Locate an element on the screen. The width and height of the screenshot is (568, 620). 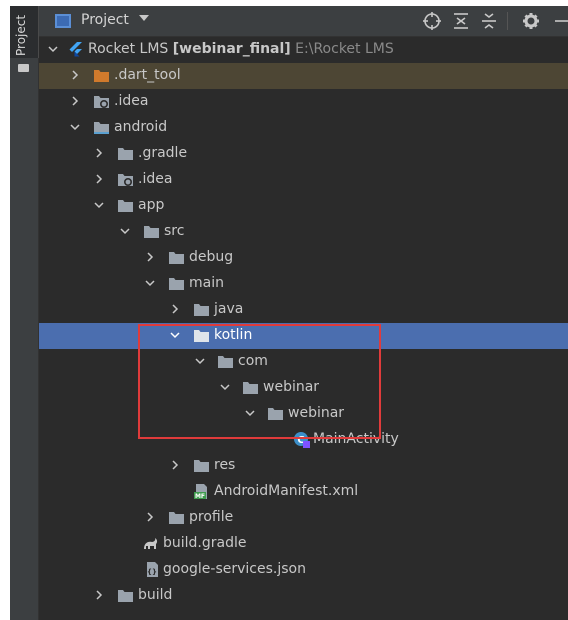
gear-icon is located at coordinates (531, 21).